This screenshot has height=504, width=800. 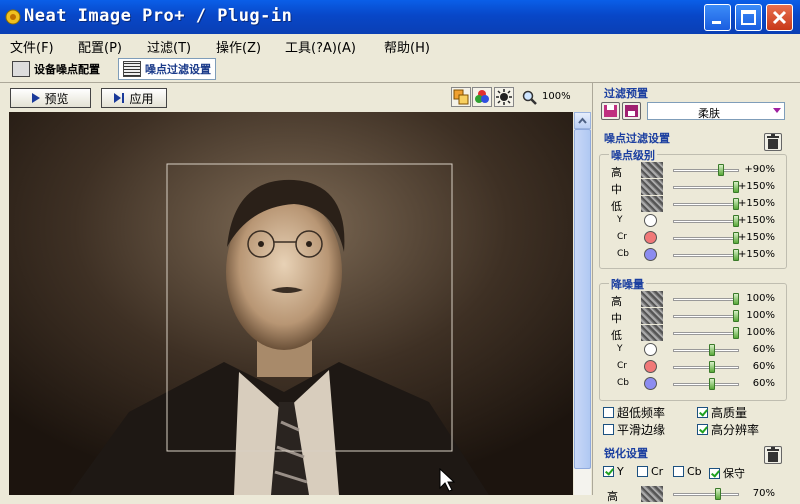 What do you see at coordinates (756, 203) in the screenshot?
I see `noise-level-value: +150%` at bounding box center [756, 203].